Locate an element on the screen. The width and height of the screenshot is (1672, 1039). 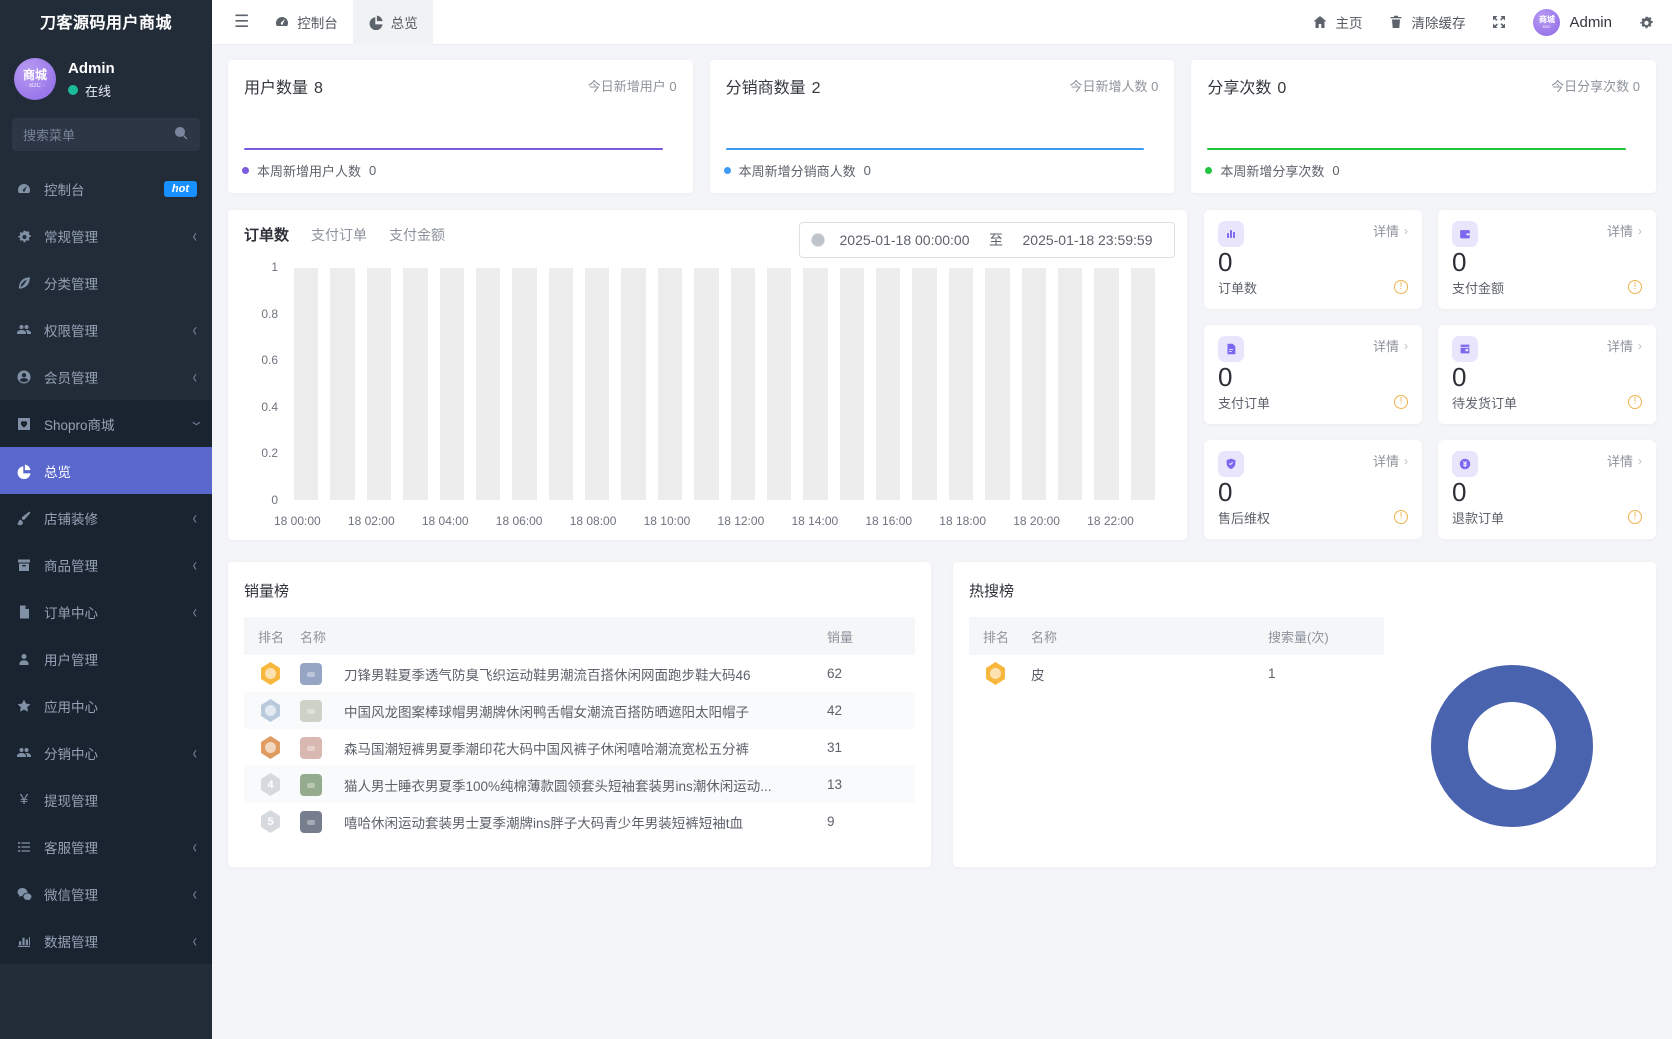
order-count-icon is located at coordinates (1231, 234).